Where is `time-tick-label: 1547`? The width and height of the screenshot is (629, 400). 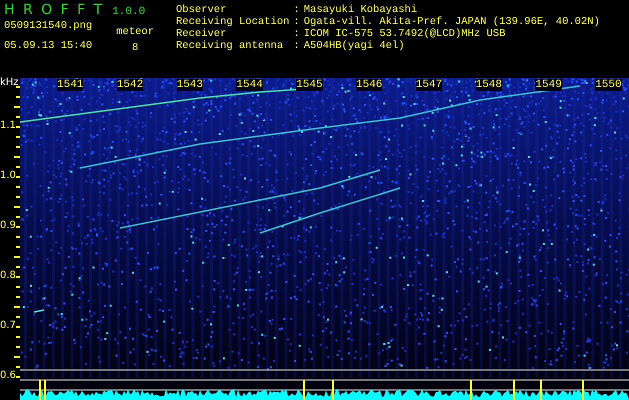
time-tick-label: 1547 is located at coordinates (429, 85).